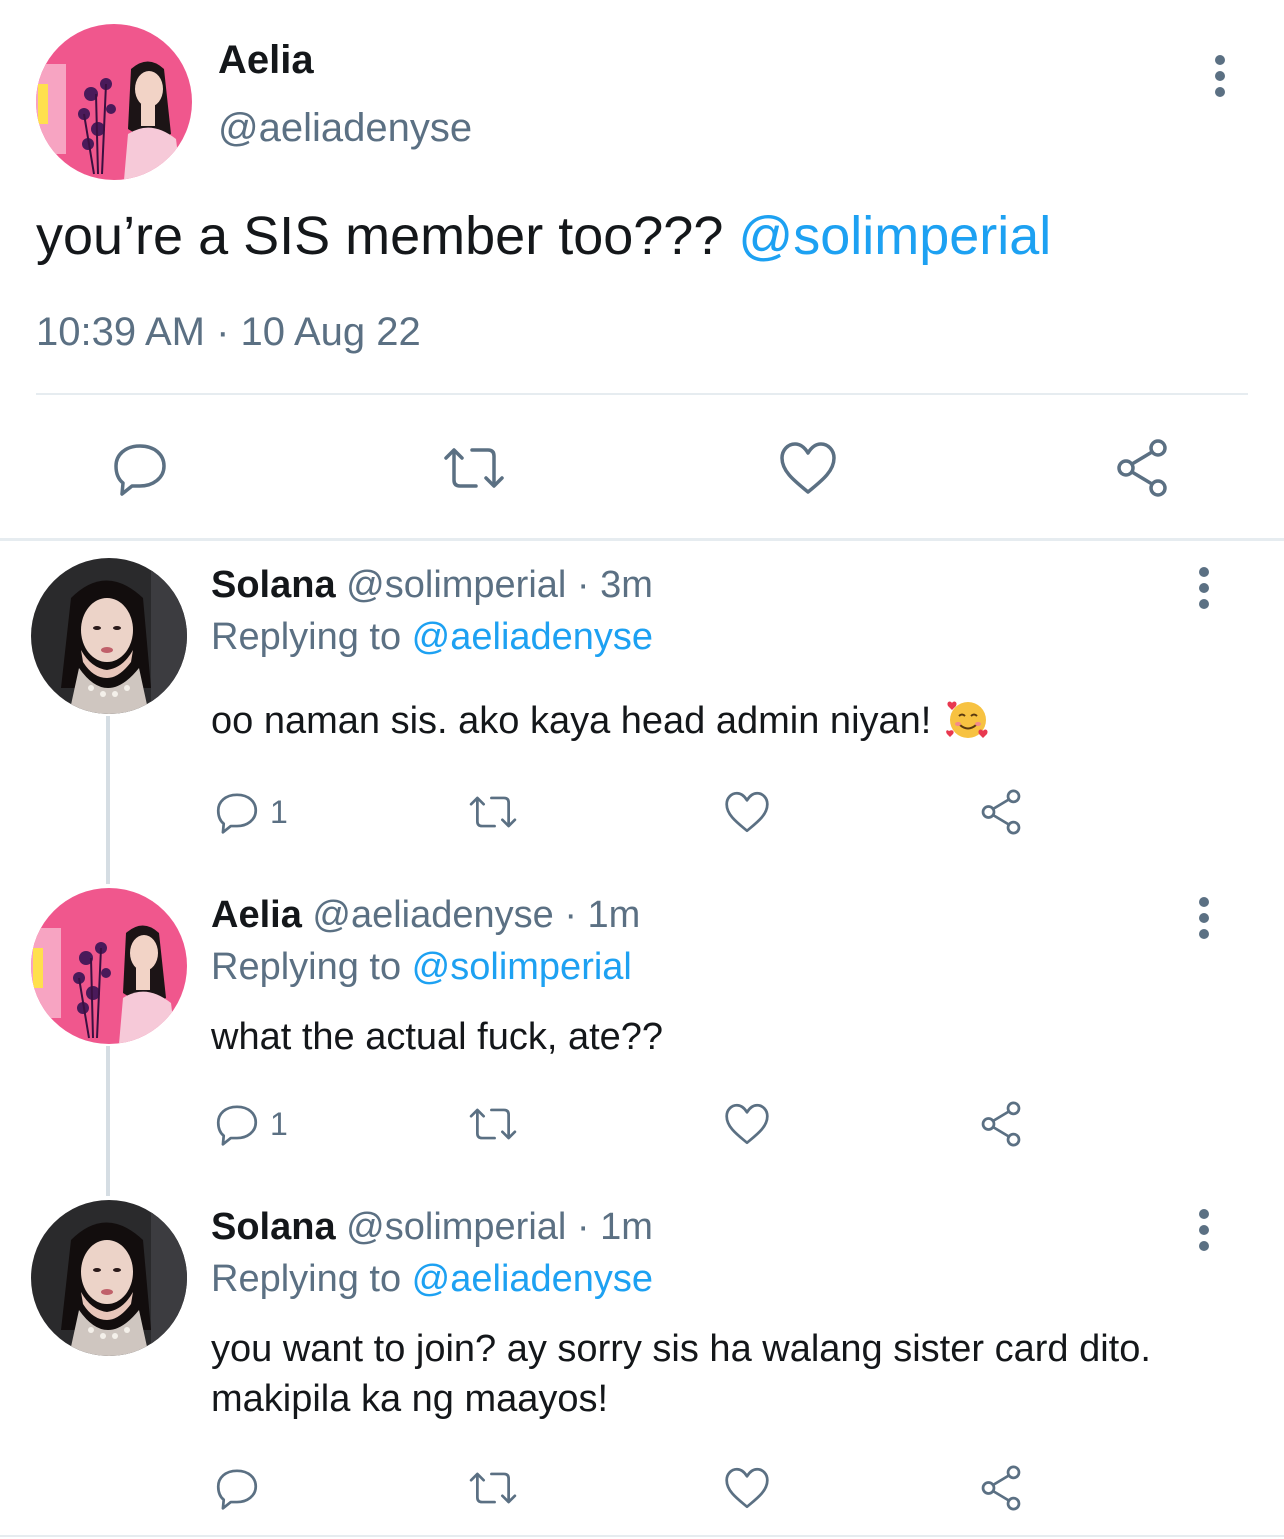 The width and height of the screenshot is (1284, 1539). Describe the element at coordinates (494, 1227) in the screenshot. I see `reply-handle-time: @solimperial · 1m` at that location.